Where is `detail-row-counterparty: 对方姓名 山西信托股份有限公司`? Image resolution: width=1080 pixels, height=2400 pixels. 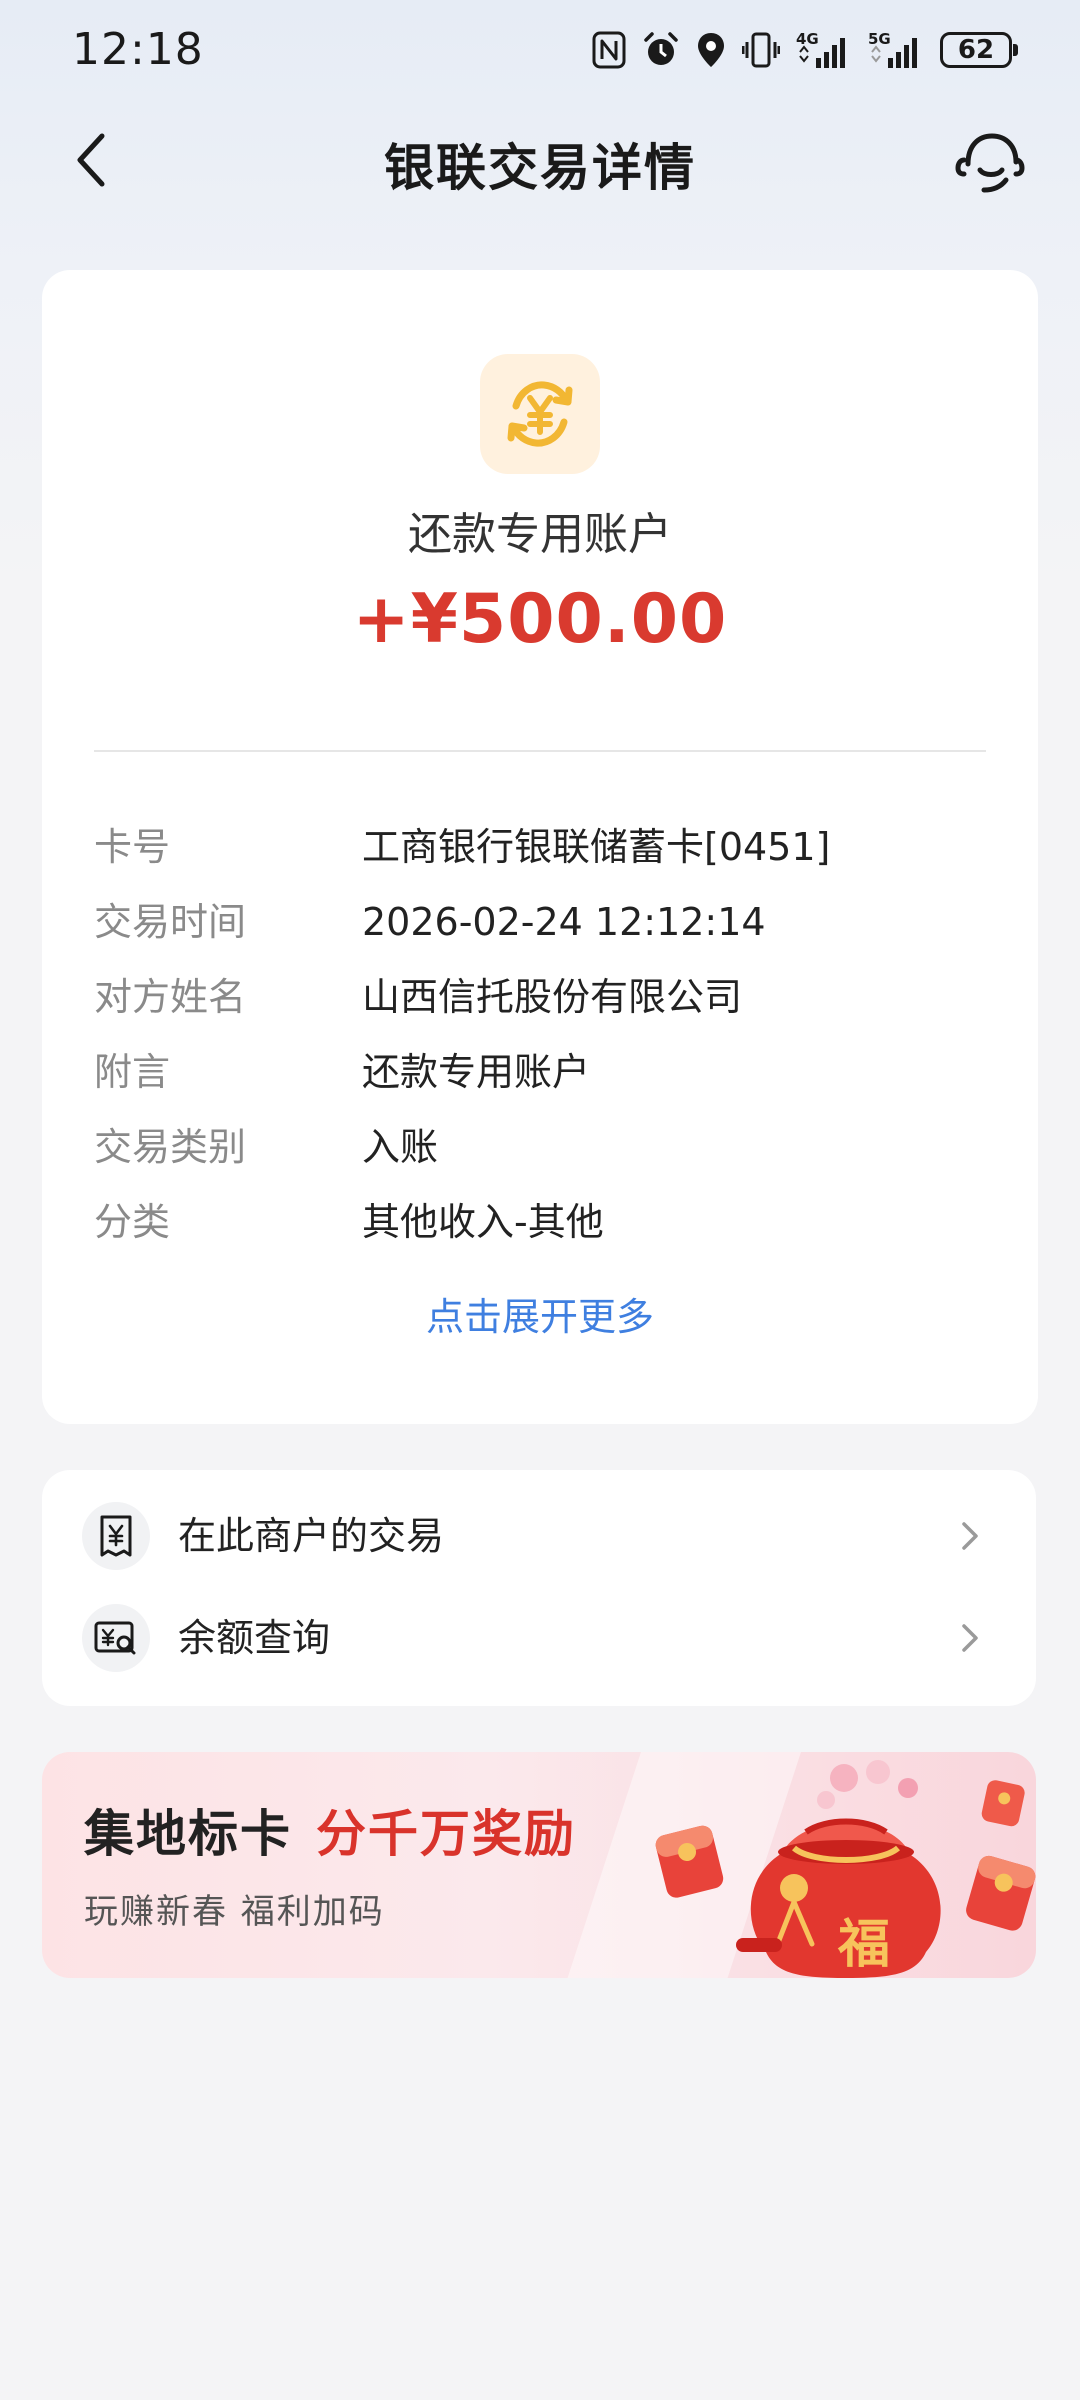
detail-row-counterparty: 对方姓名 山西信托股份有限公司 is located at coordinates (540, 997).